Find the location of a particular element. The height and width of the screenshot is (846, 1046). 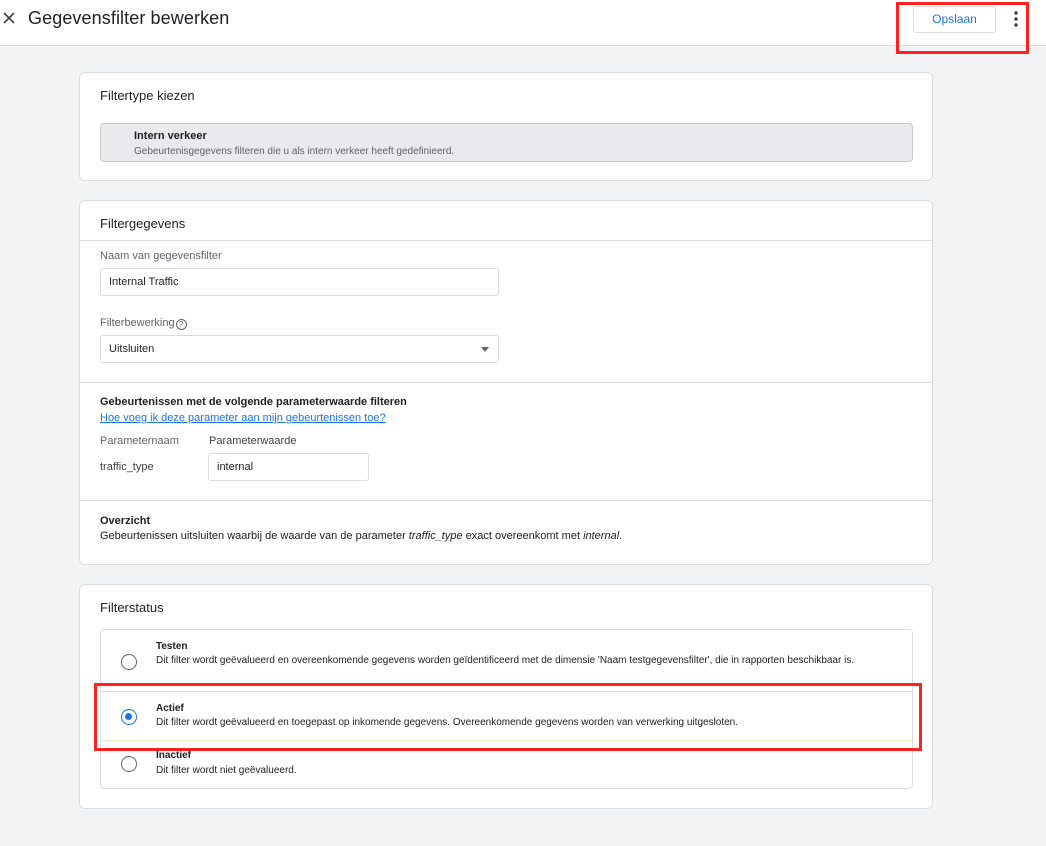

help-icon: ? is located at coordinates (181, 324).